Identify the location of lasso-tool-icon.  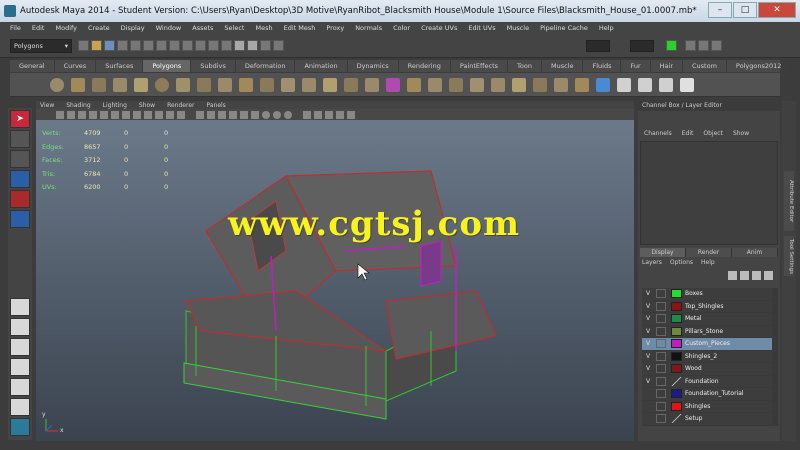
(20, 139).